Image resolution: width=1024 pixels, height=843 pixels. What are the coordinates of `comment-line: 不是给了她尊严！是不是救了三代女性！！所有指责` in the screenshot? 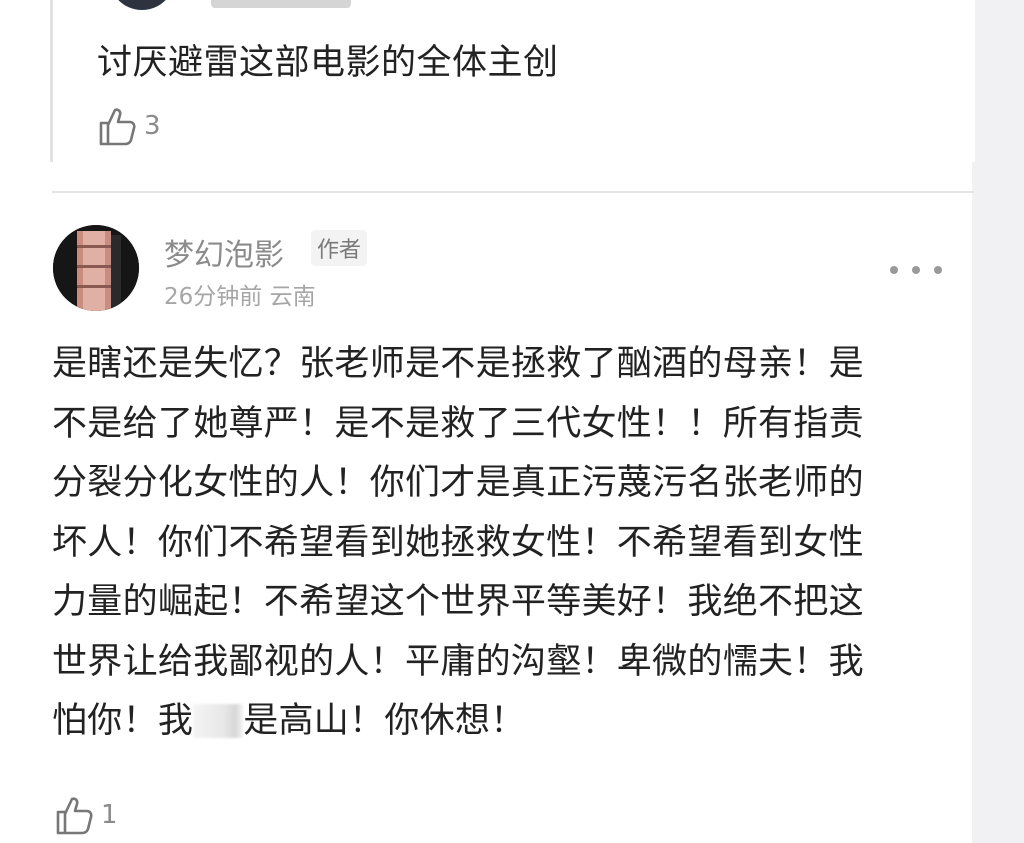 It's located at (458, 423).